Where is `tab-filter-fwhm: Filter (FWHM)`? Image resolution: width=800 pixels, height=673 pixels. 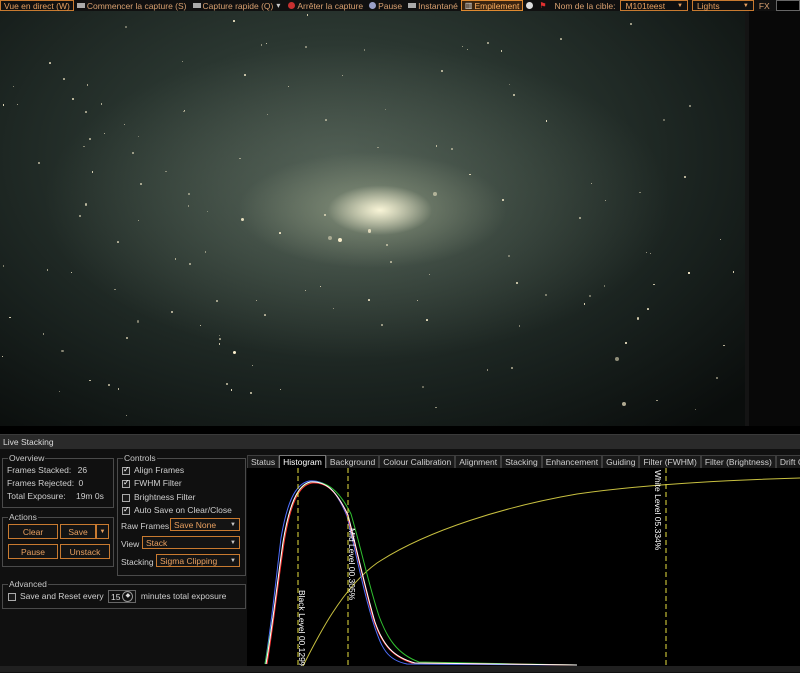
tab-filter-fwhm: Filter (FWHM) is located at coordinates (670, 461).